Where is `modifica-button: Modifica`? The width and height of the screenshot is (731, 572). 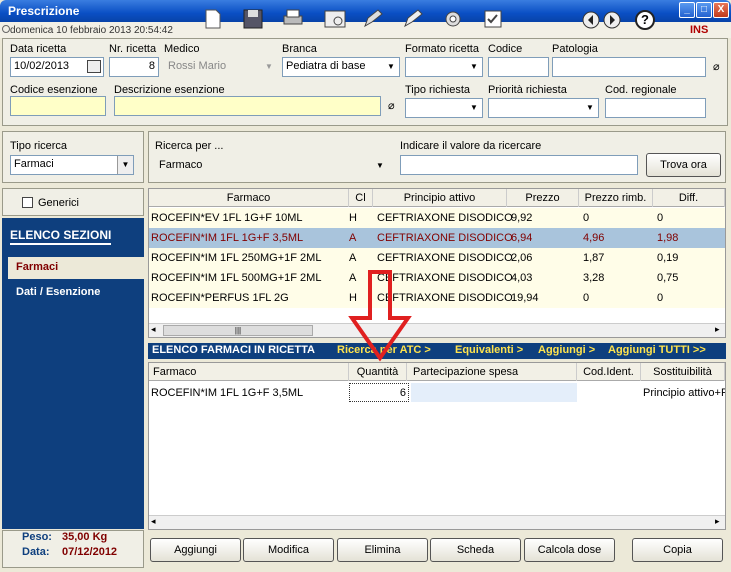 modifica-button: Modifica is located at coordinates (288, 550).